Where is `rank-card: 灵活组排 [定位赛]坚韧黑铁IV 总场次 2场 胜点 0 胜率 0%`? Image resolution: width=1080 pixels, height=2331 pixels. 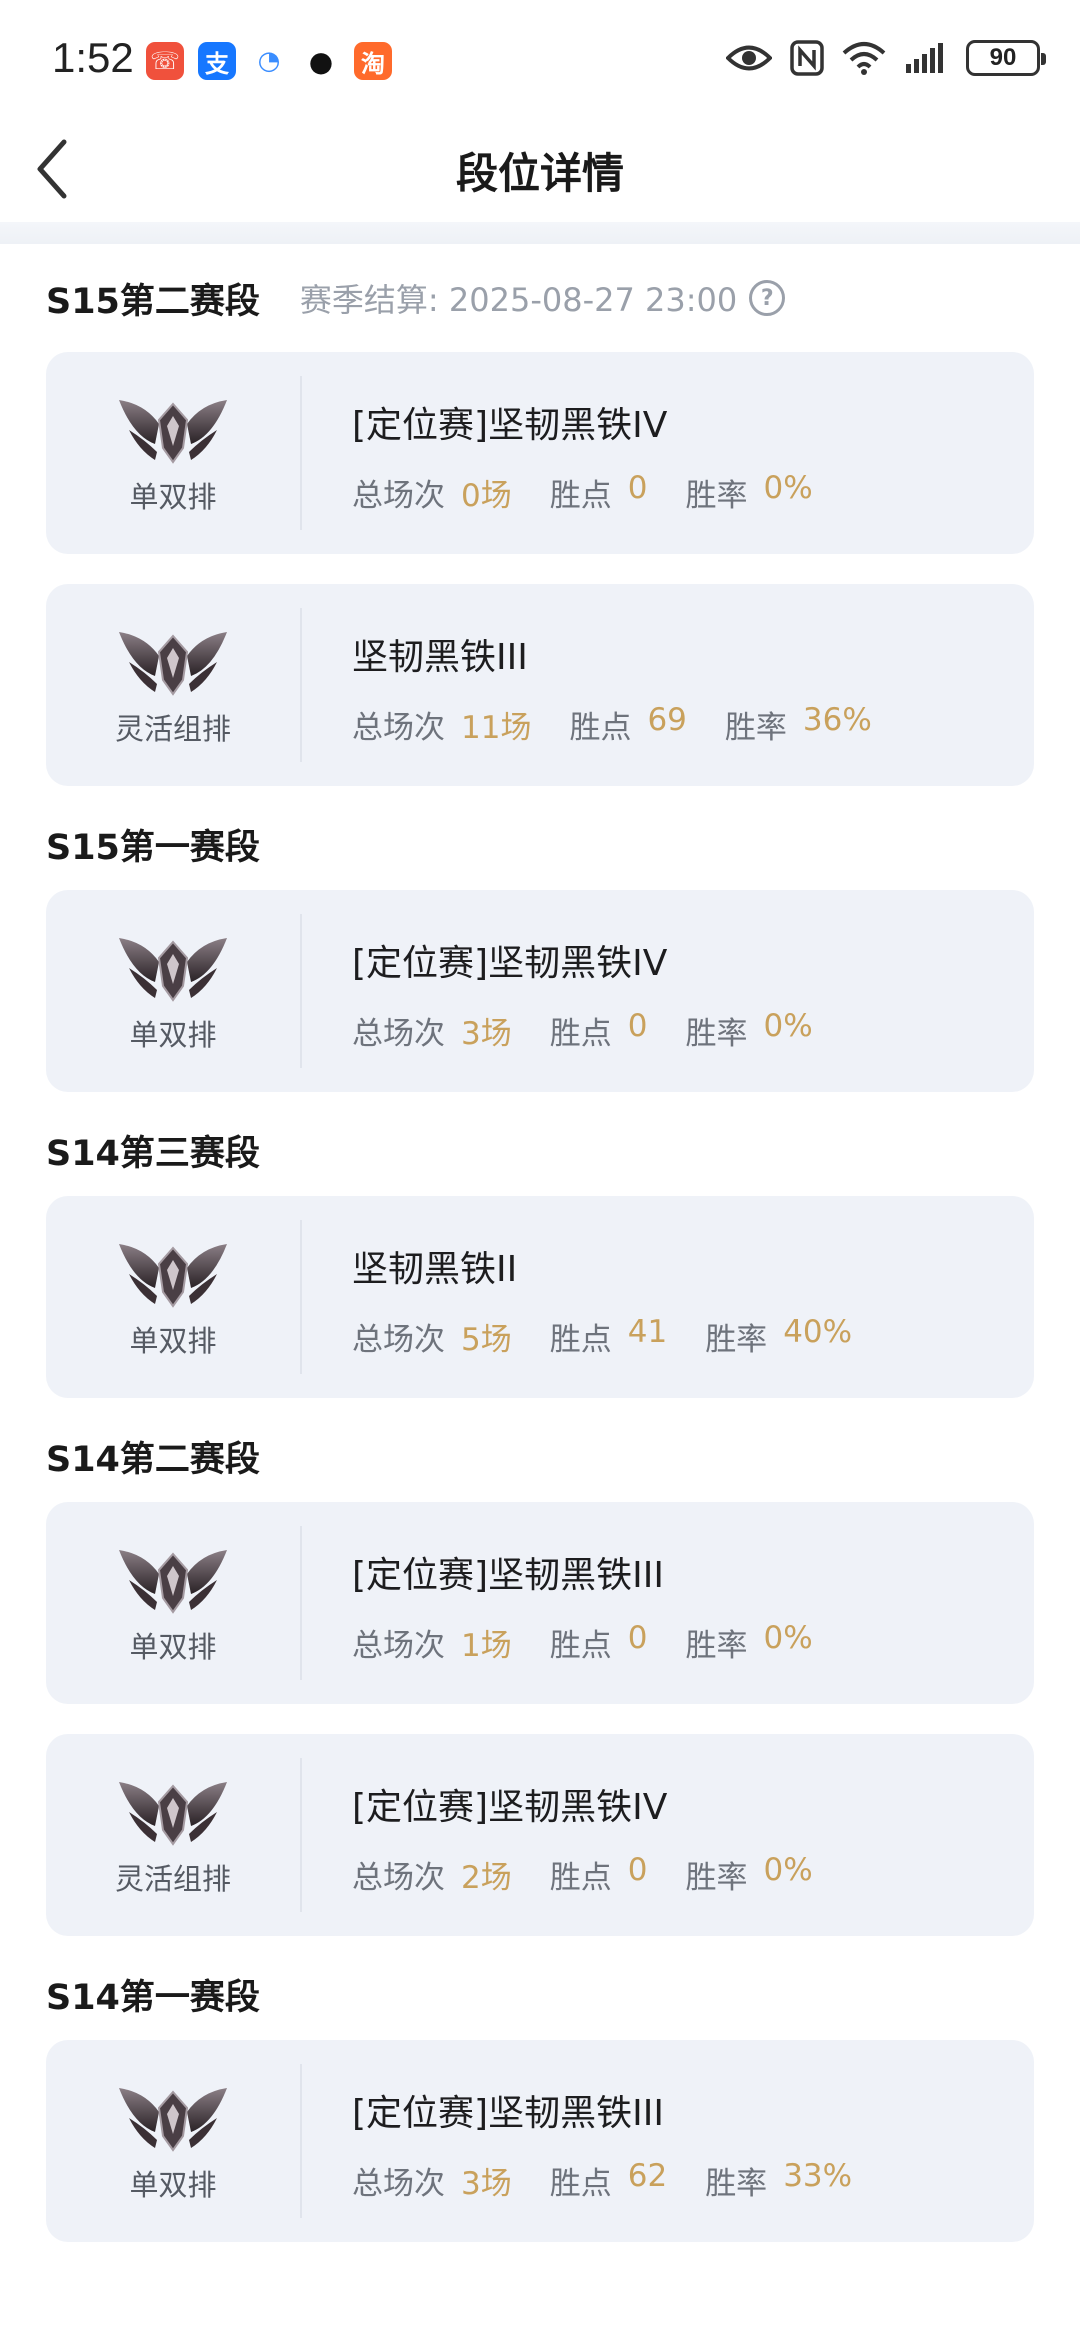 rank-card: 灵活组排 [定位赛]坚韧黑铁IV 总场次 2场 胜点 0 胜率 0% is located at coordinates (540, 1835).